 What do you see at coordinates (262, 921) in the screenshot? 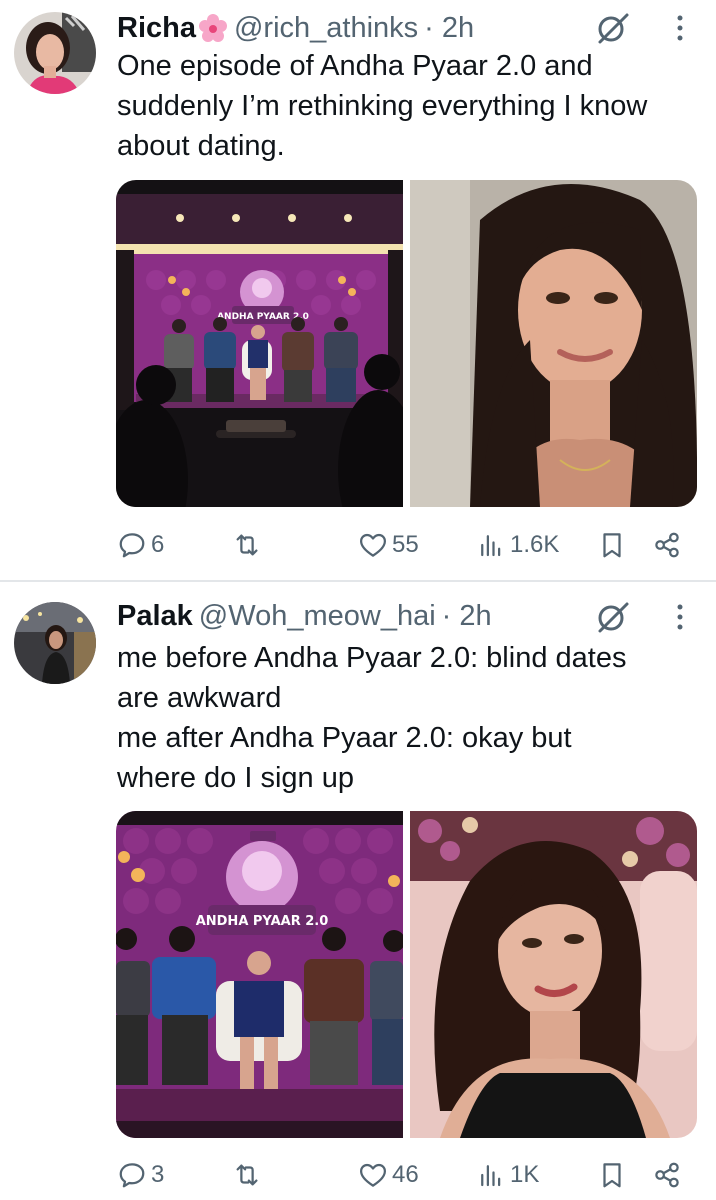
I see `show-logo-text: ANDHA PYAAR 2.0` at bounding box center [262, 921].